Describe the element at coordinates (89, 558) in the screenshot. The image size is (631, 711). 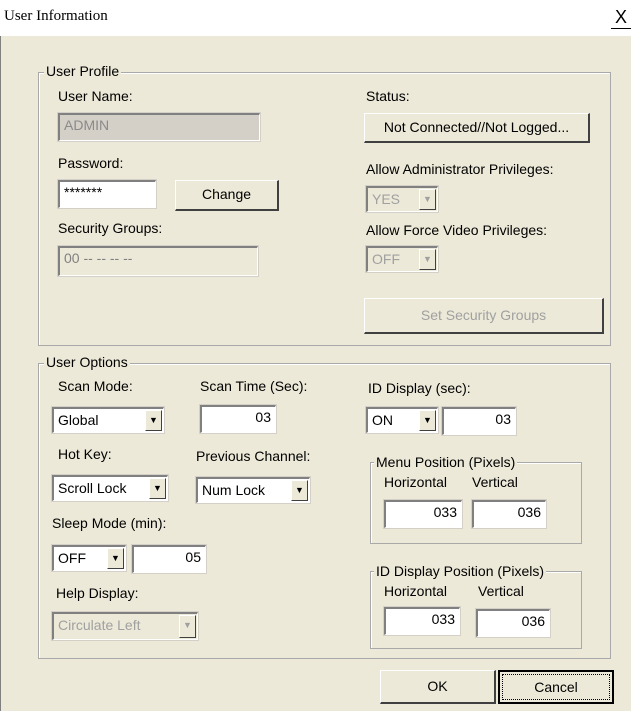
I see `sleep-mode-select: OFF ▼` at that location.